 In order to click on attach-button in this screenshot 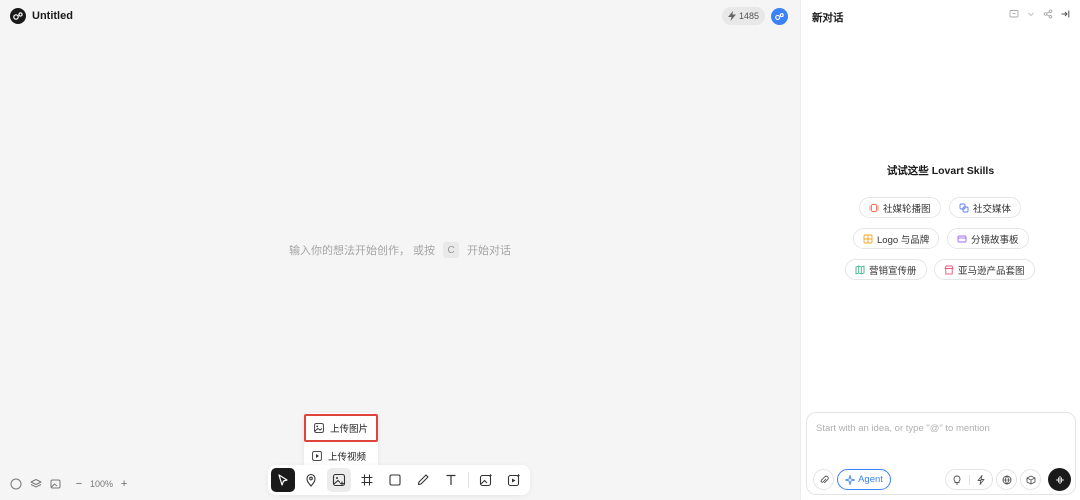, I will do `click(823, 479)`.